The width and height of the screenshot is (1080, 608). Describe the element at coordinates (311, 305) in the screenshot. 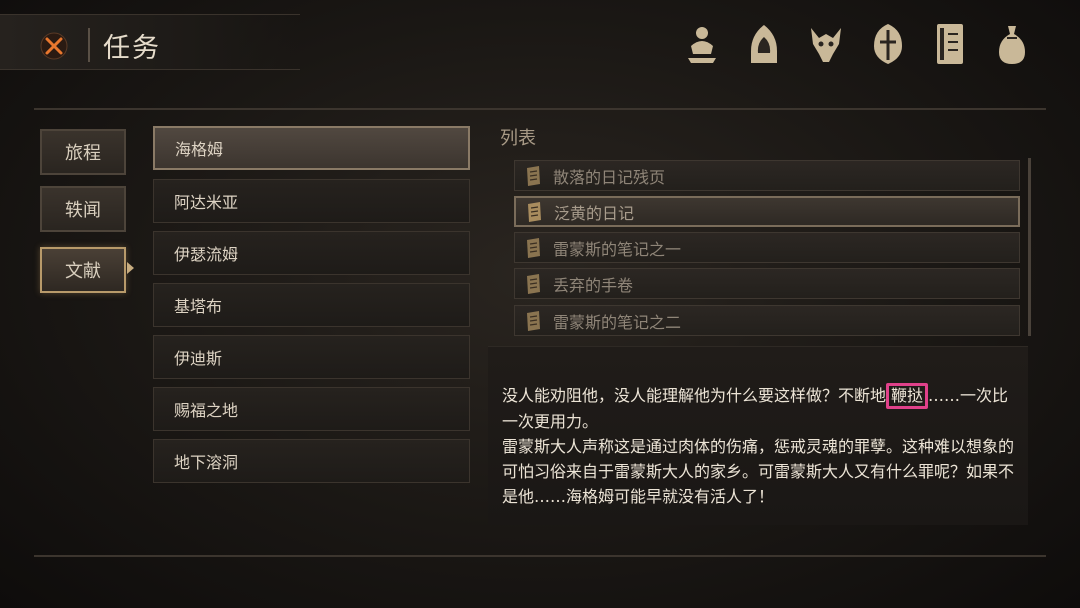

I see `category-item: 基塔布` at that location.